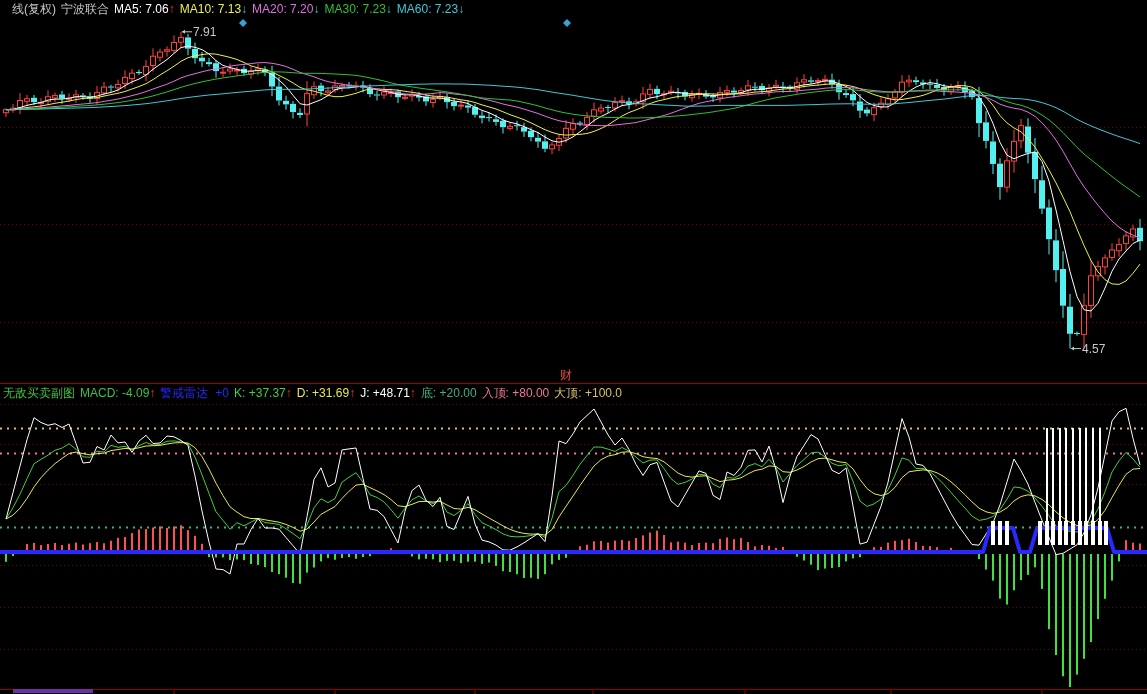  Describe the element at coordinates (115, 393) in the screenshot. I see `indicator-value: MACD: -4.09` at that location.